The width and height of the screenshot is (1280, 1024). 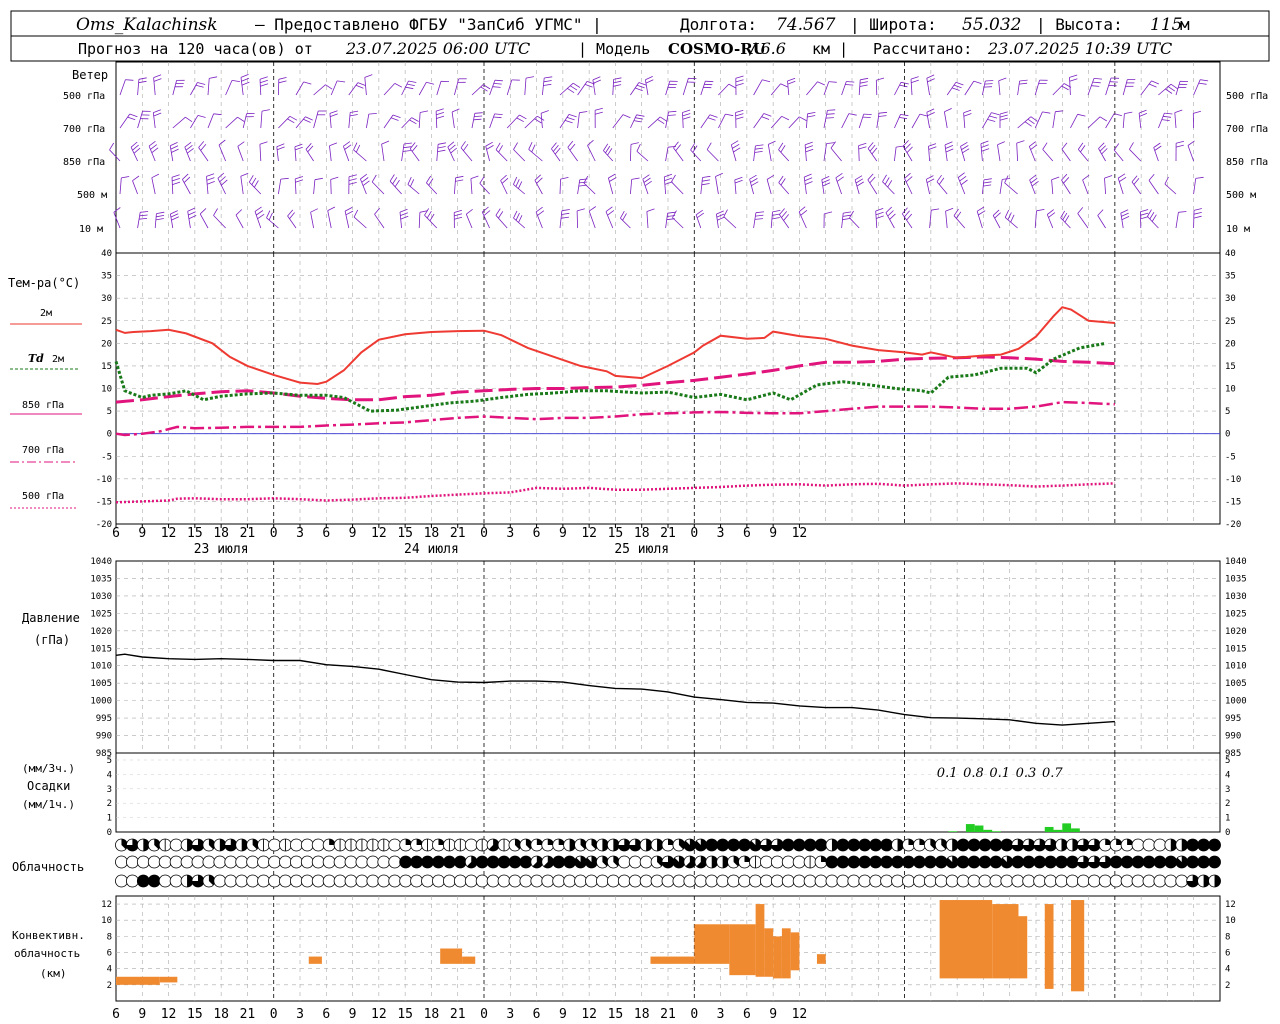 I want to click on temp-tick-label: 0, so click(x=109, y=435).